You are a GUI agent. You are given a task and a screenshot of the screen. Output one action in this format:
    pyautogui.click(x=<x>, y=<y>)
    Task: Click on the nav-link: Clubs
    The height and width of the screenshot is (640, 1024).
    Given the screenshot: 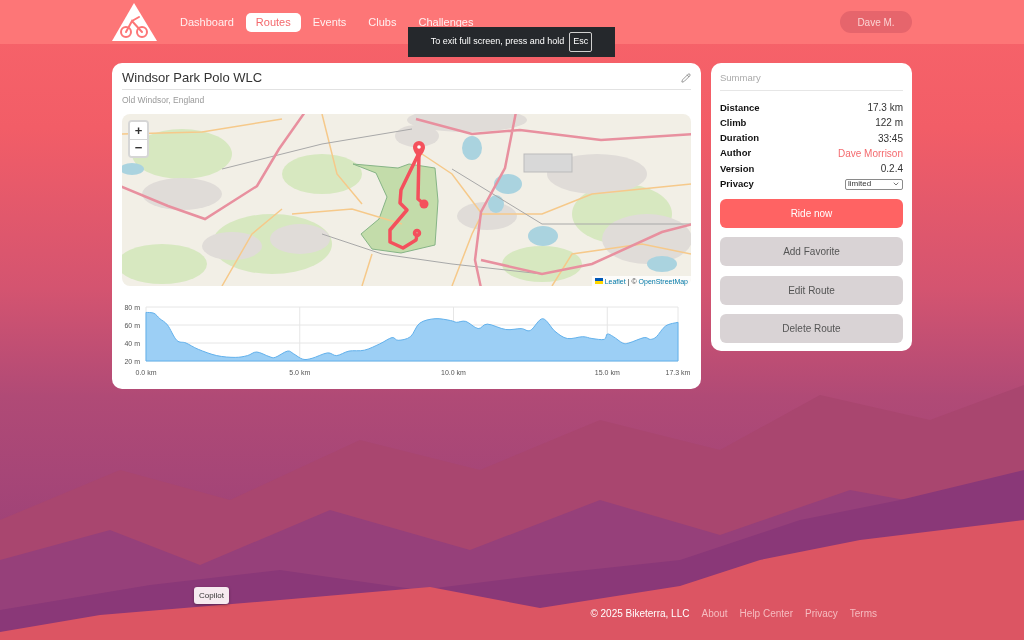 What is the action you would take?
    pyautogui.click(x=382, y=22)
    